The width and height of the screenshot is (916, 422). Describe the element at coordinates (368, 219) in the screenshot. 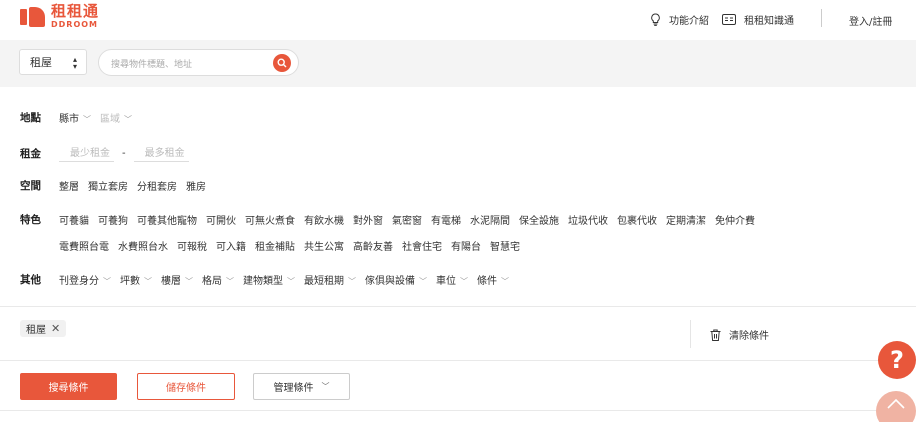

I see `feature-option: 對外窗` at that location.